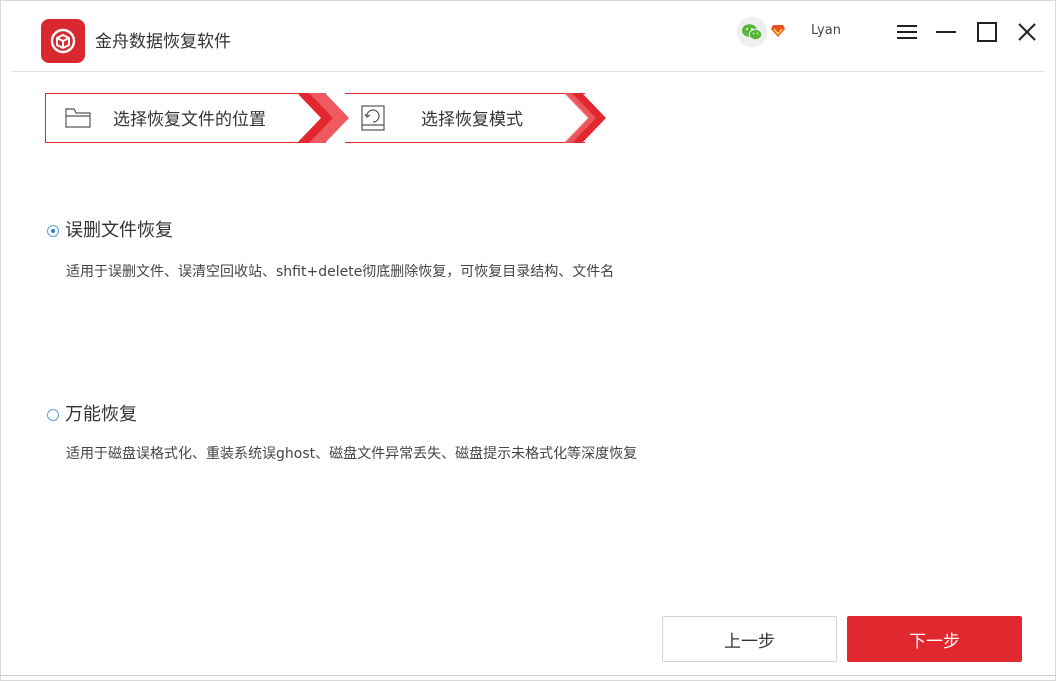  What do you see at coordinates (78, 119) in the screenshot?
I see `folder-icon` at bounding box center [78, 119].